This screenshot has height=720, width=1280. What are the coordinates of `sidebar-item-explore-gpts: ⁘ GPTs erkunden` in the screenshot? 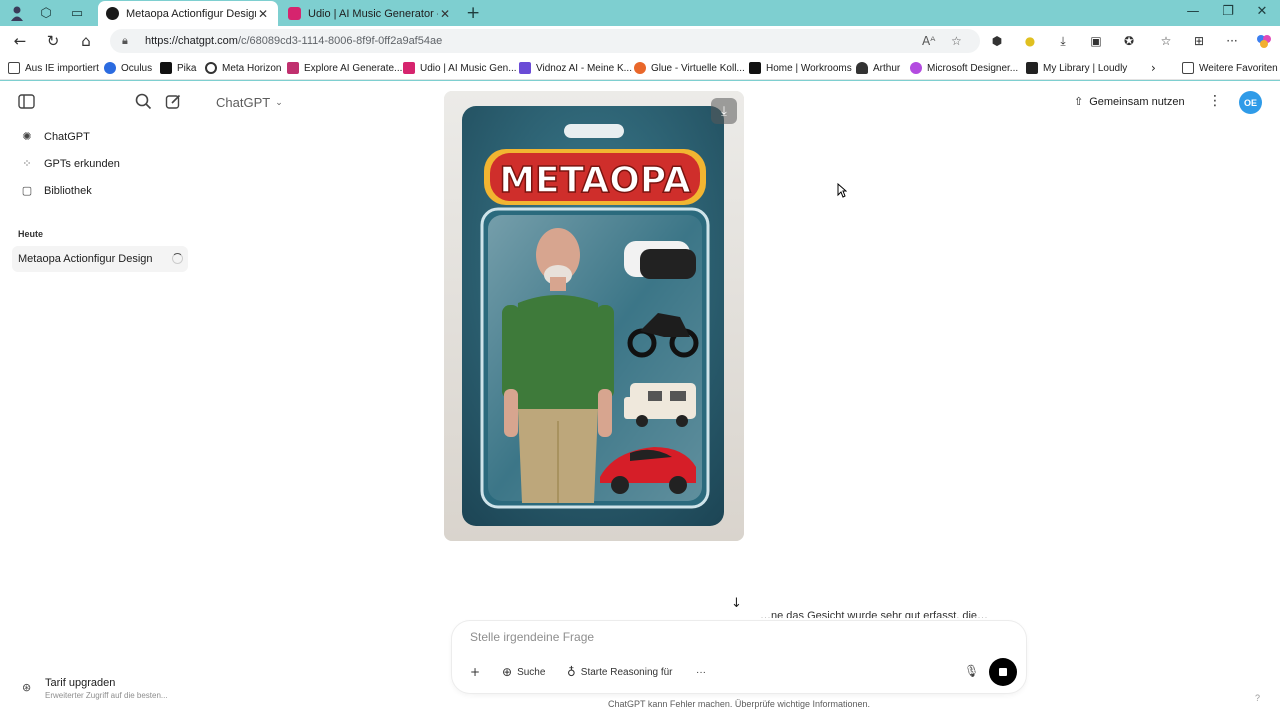 It's located at (69, 163).